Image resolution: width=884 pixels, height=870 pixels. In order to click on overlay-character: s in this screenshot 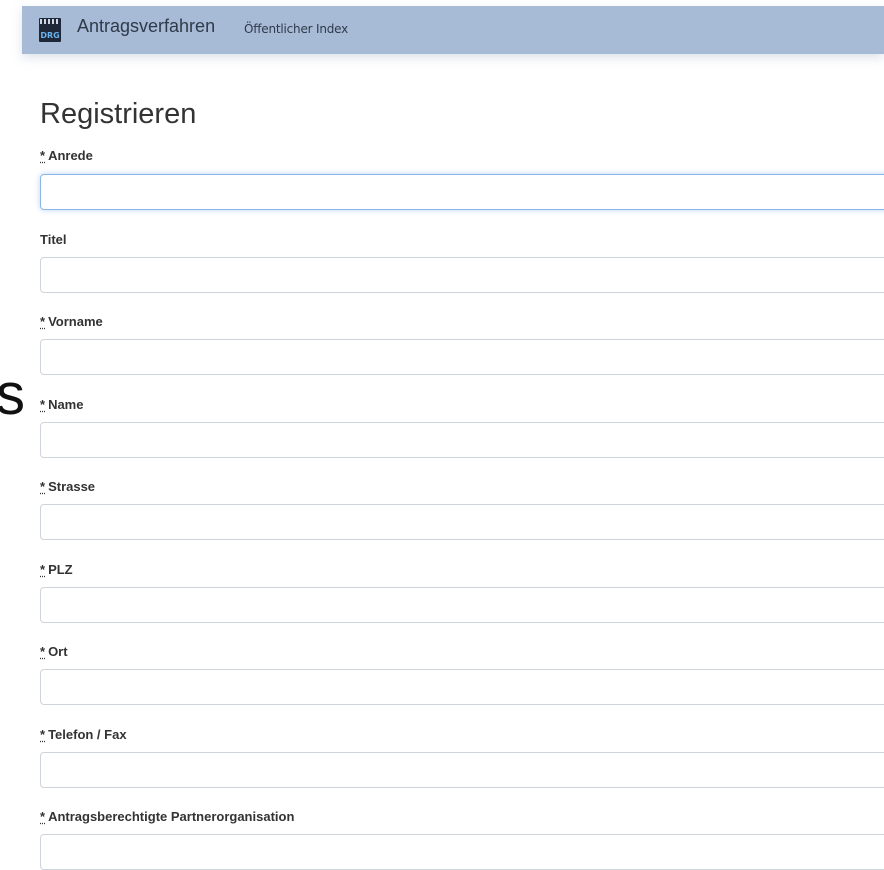, I will do `click(12, 394)`.